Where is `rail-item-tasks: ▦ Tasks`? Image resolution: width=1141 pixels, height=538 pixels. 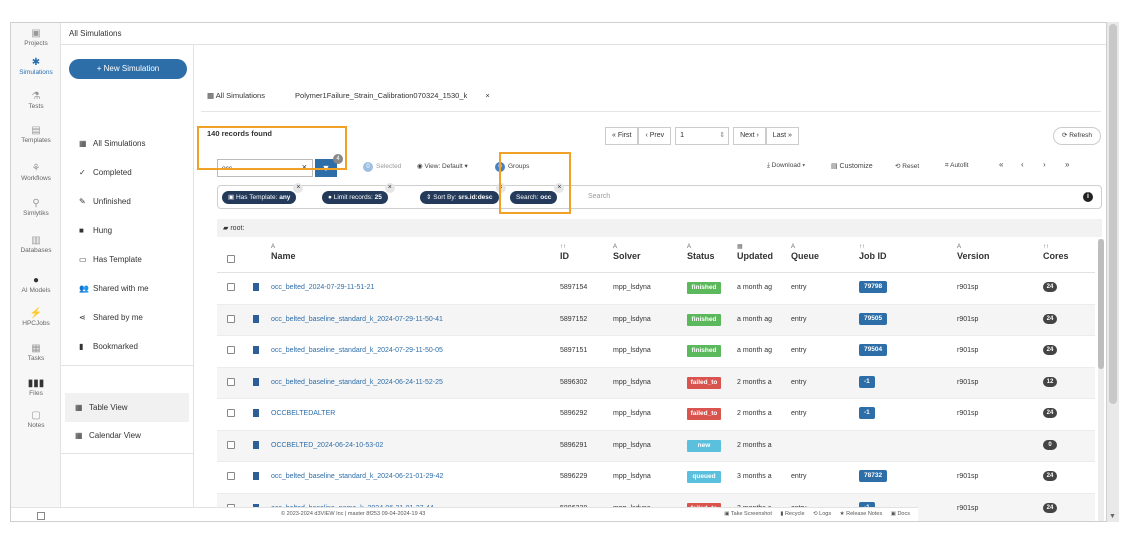 rail-item-tasks: ▦ Tasks is located at coordinates (36, 352).